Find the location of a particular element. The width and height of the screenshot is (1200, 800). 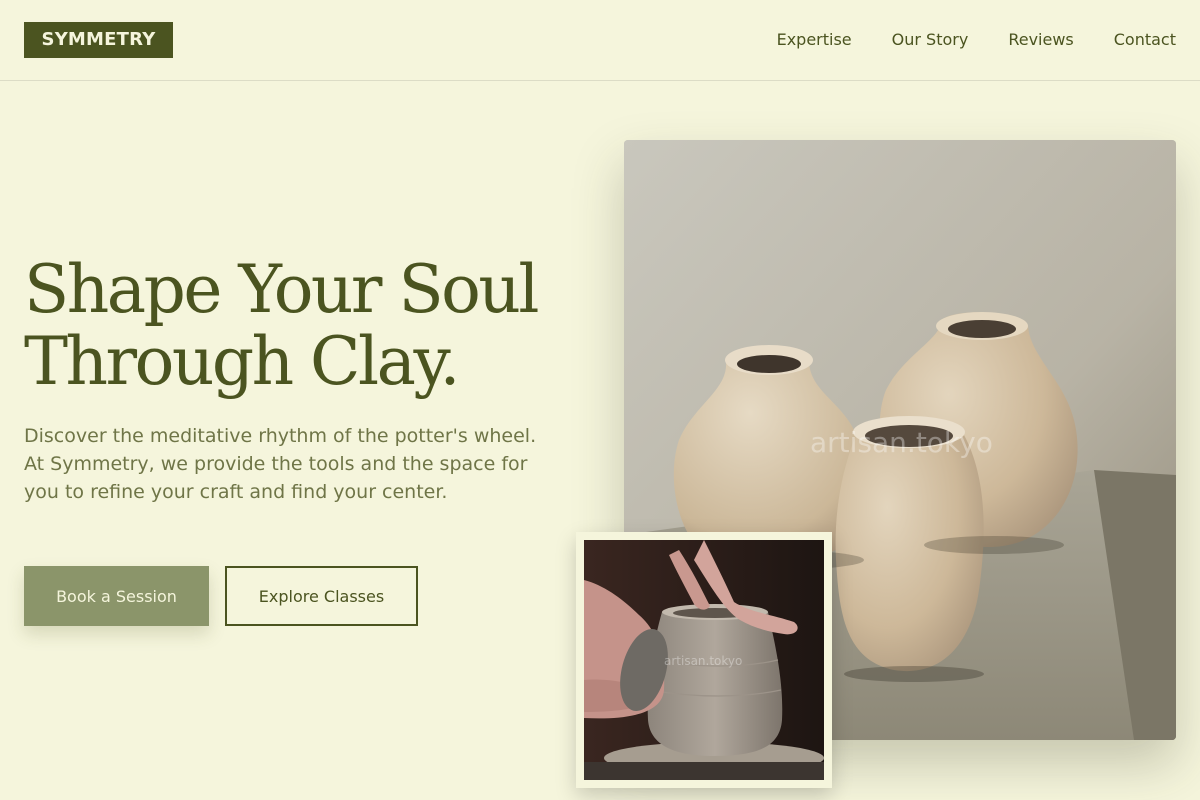

hero-headline-line-1: Shape Your Soul is located at coordinates (282, 289).